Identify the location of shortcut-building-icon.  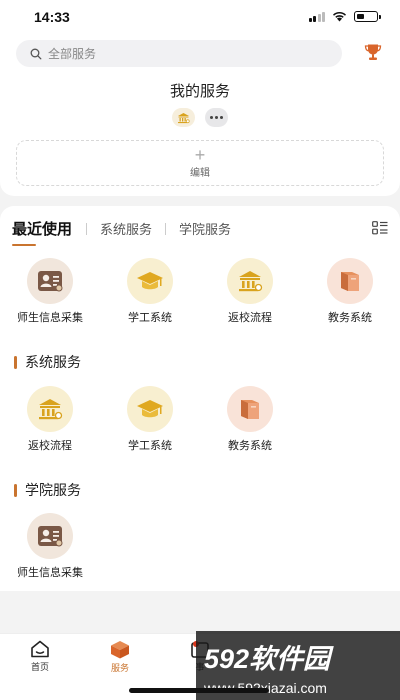
(183, 117).